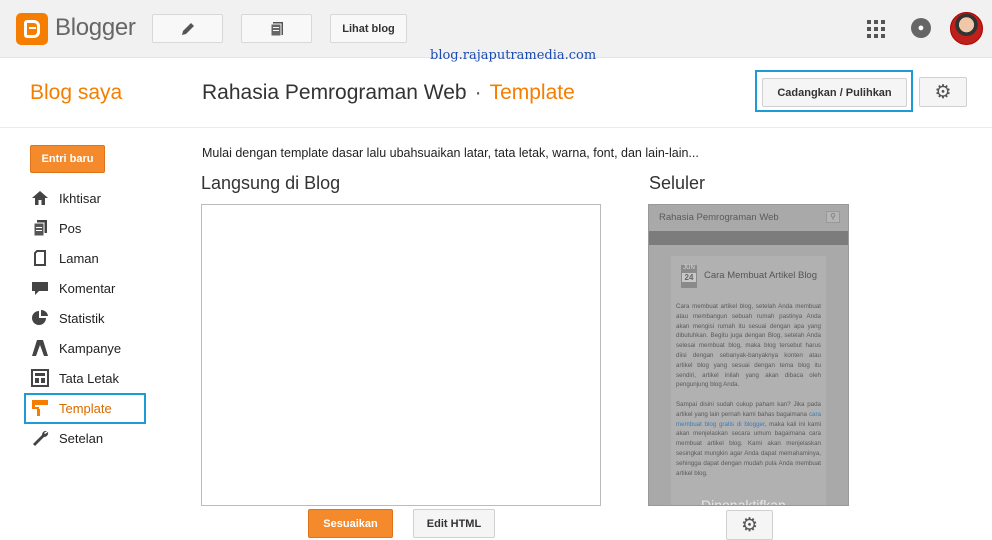  I want to click on brand-name: Blogger, so click(95, 28).